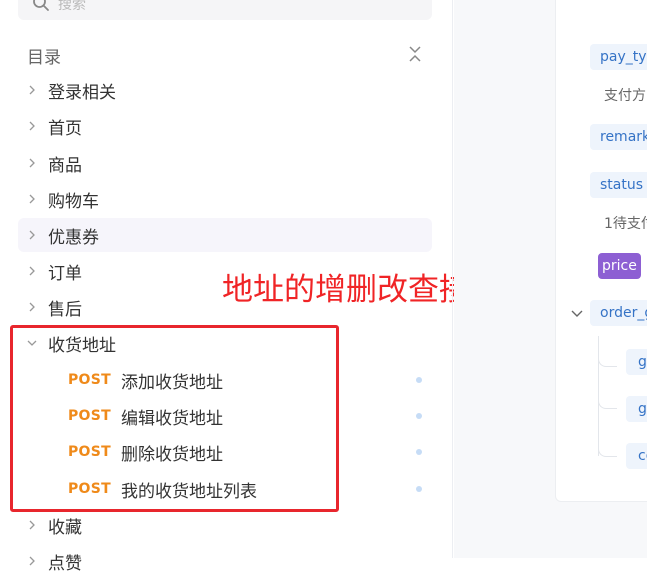 Image resolution: width=647 pixels, height=578 pixels. Describe the element at coordinates (225, 126) in the screenshot. I see `tree-item-home: 首页` at that location.